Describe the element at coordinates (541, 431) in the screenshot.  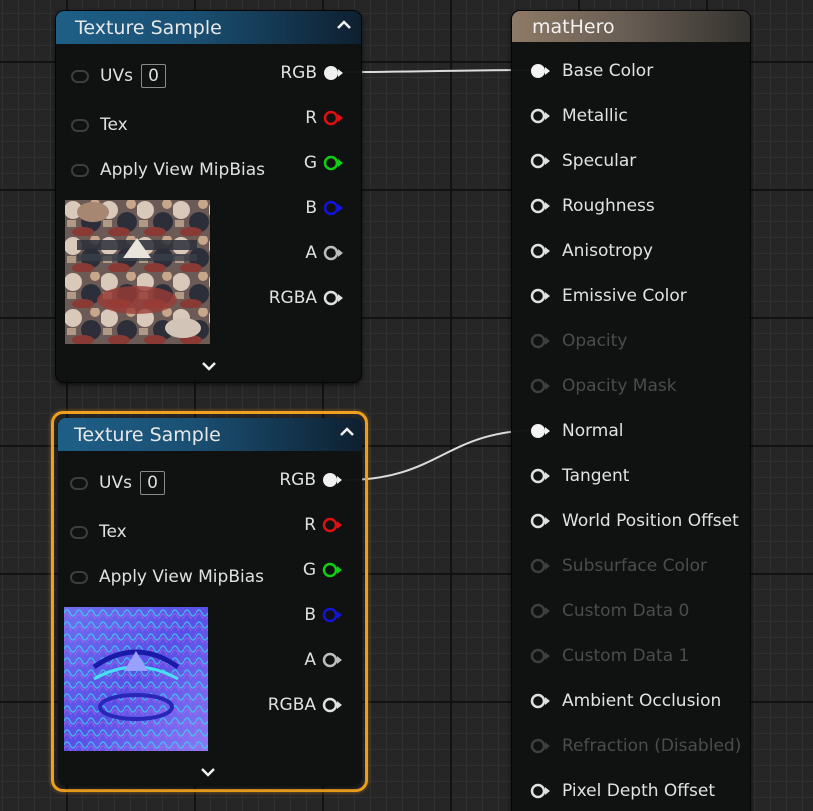
I see `normal-input-pin` at that location.